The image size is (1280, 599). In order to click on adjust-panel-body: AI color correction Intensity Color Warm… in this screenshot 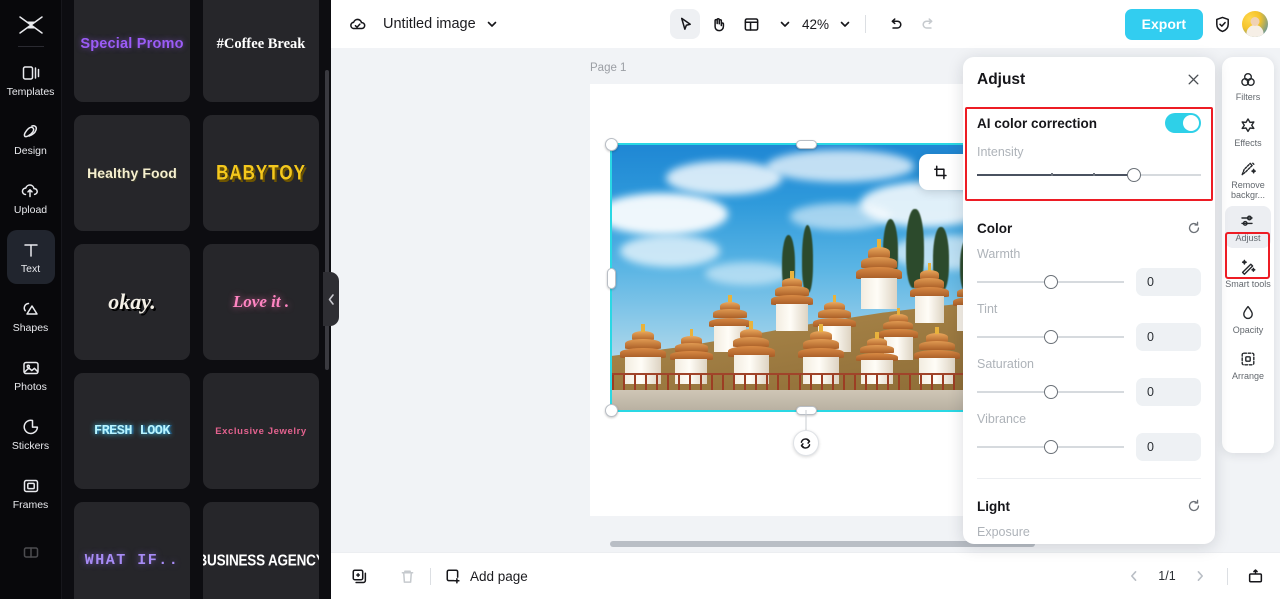, I will do `click(1089, 325)`.